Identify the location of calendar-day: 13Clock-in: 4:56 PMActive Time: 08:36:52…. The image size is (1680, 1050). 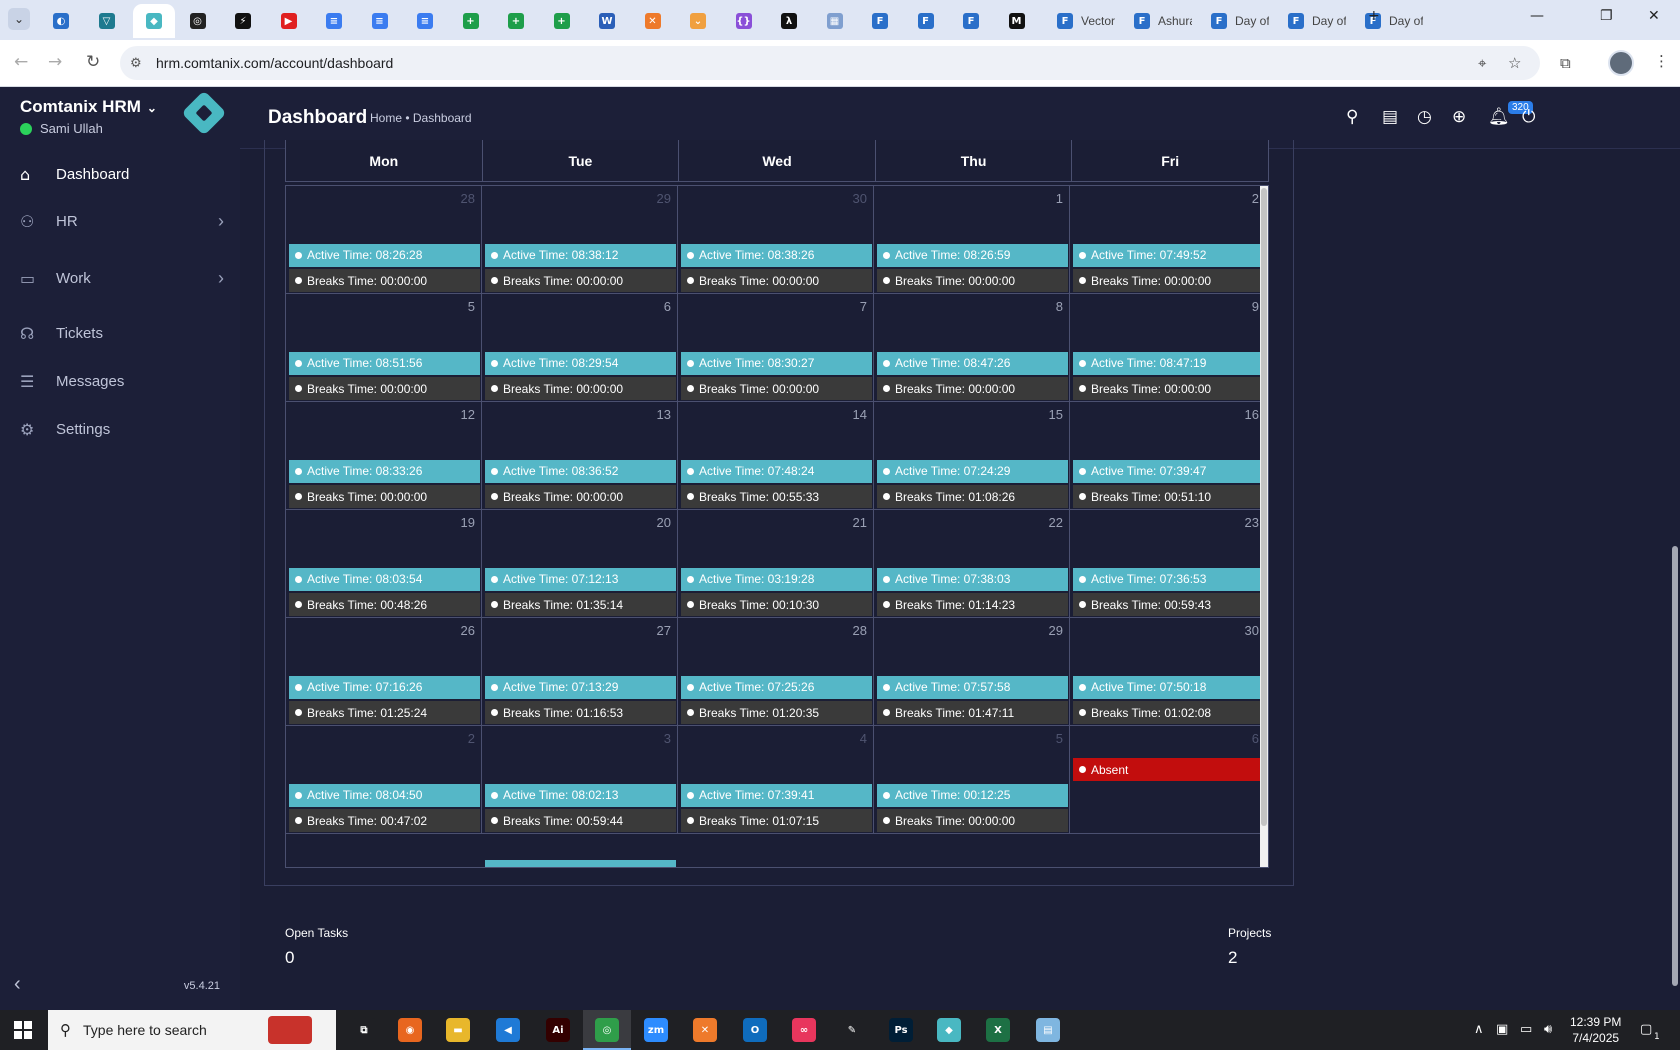
(580, 456).